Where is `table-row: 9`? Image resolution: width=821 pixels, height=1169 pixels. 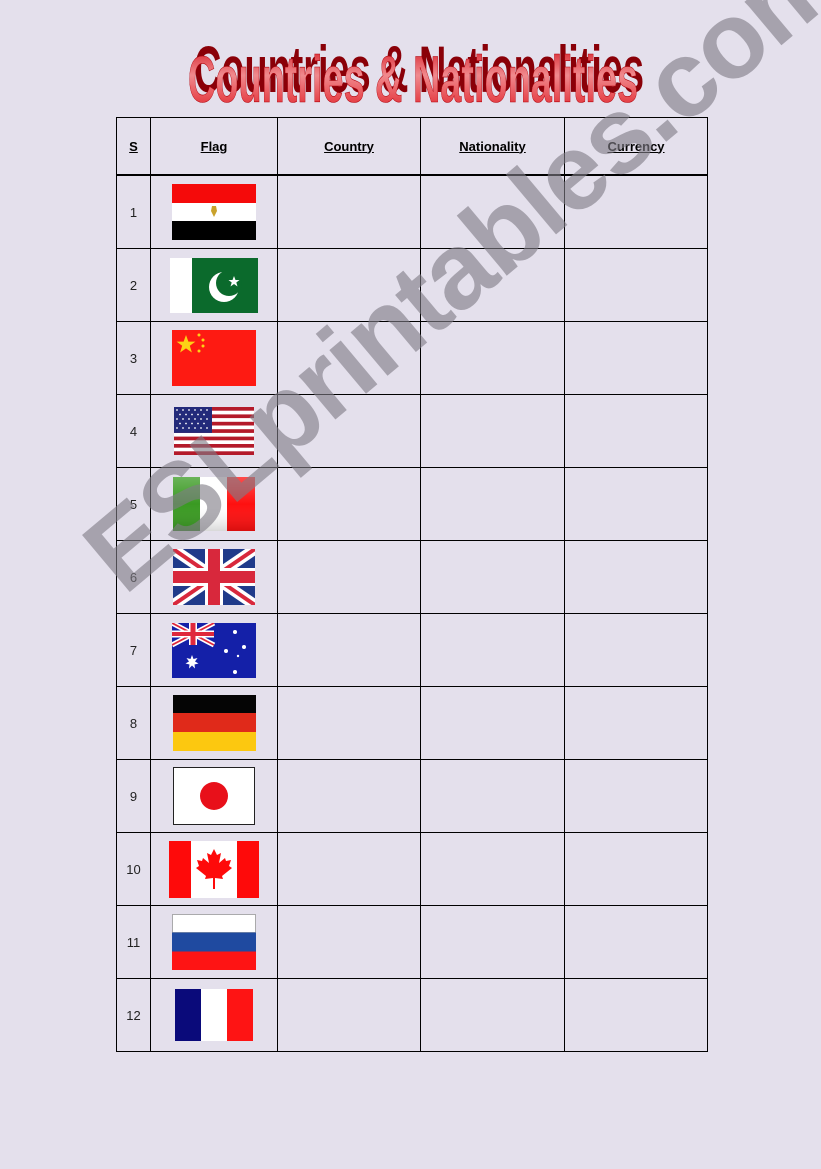
table-row: 9 is located at coordinates (412, 796).